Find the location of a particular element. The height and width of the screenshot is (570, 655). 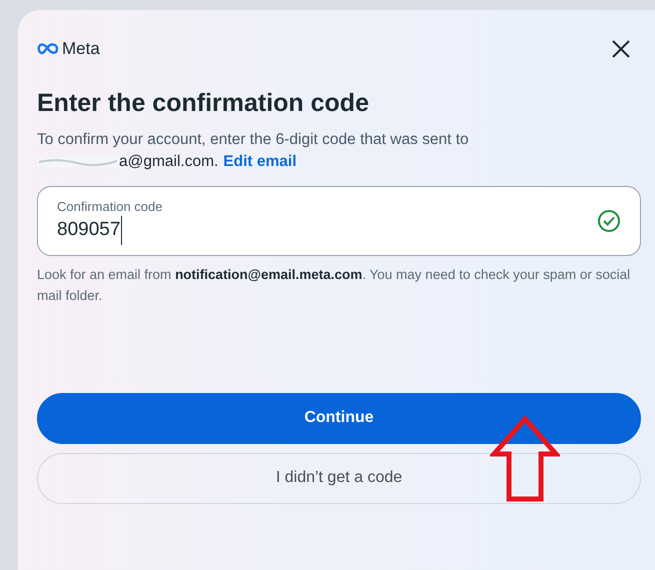

dialog-title: Enter the confirmation code is located at coordinates (203, 103).